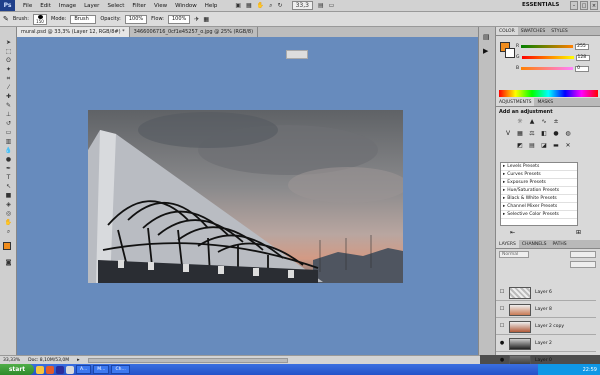 Image resolution: width=600 pixels, height=375 pixels. I want to click on tab-color: COLOR, so click(507, 31).